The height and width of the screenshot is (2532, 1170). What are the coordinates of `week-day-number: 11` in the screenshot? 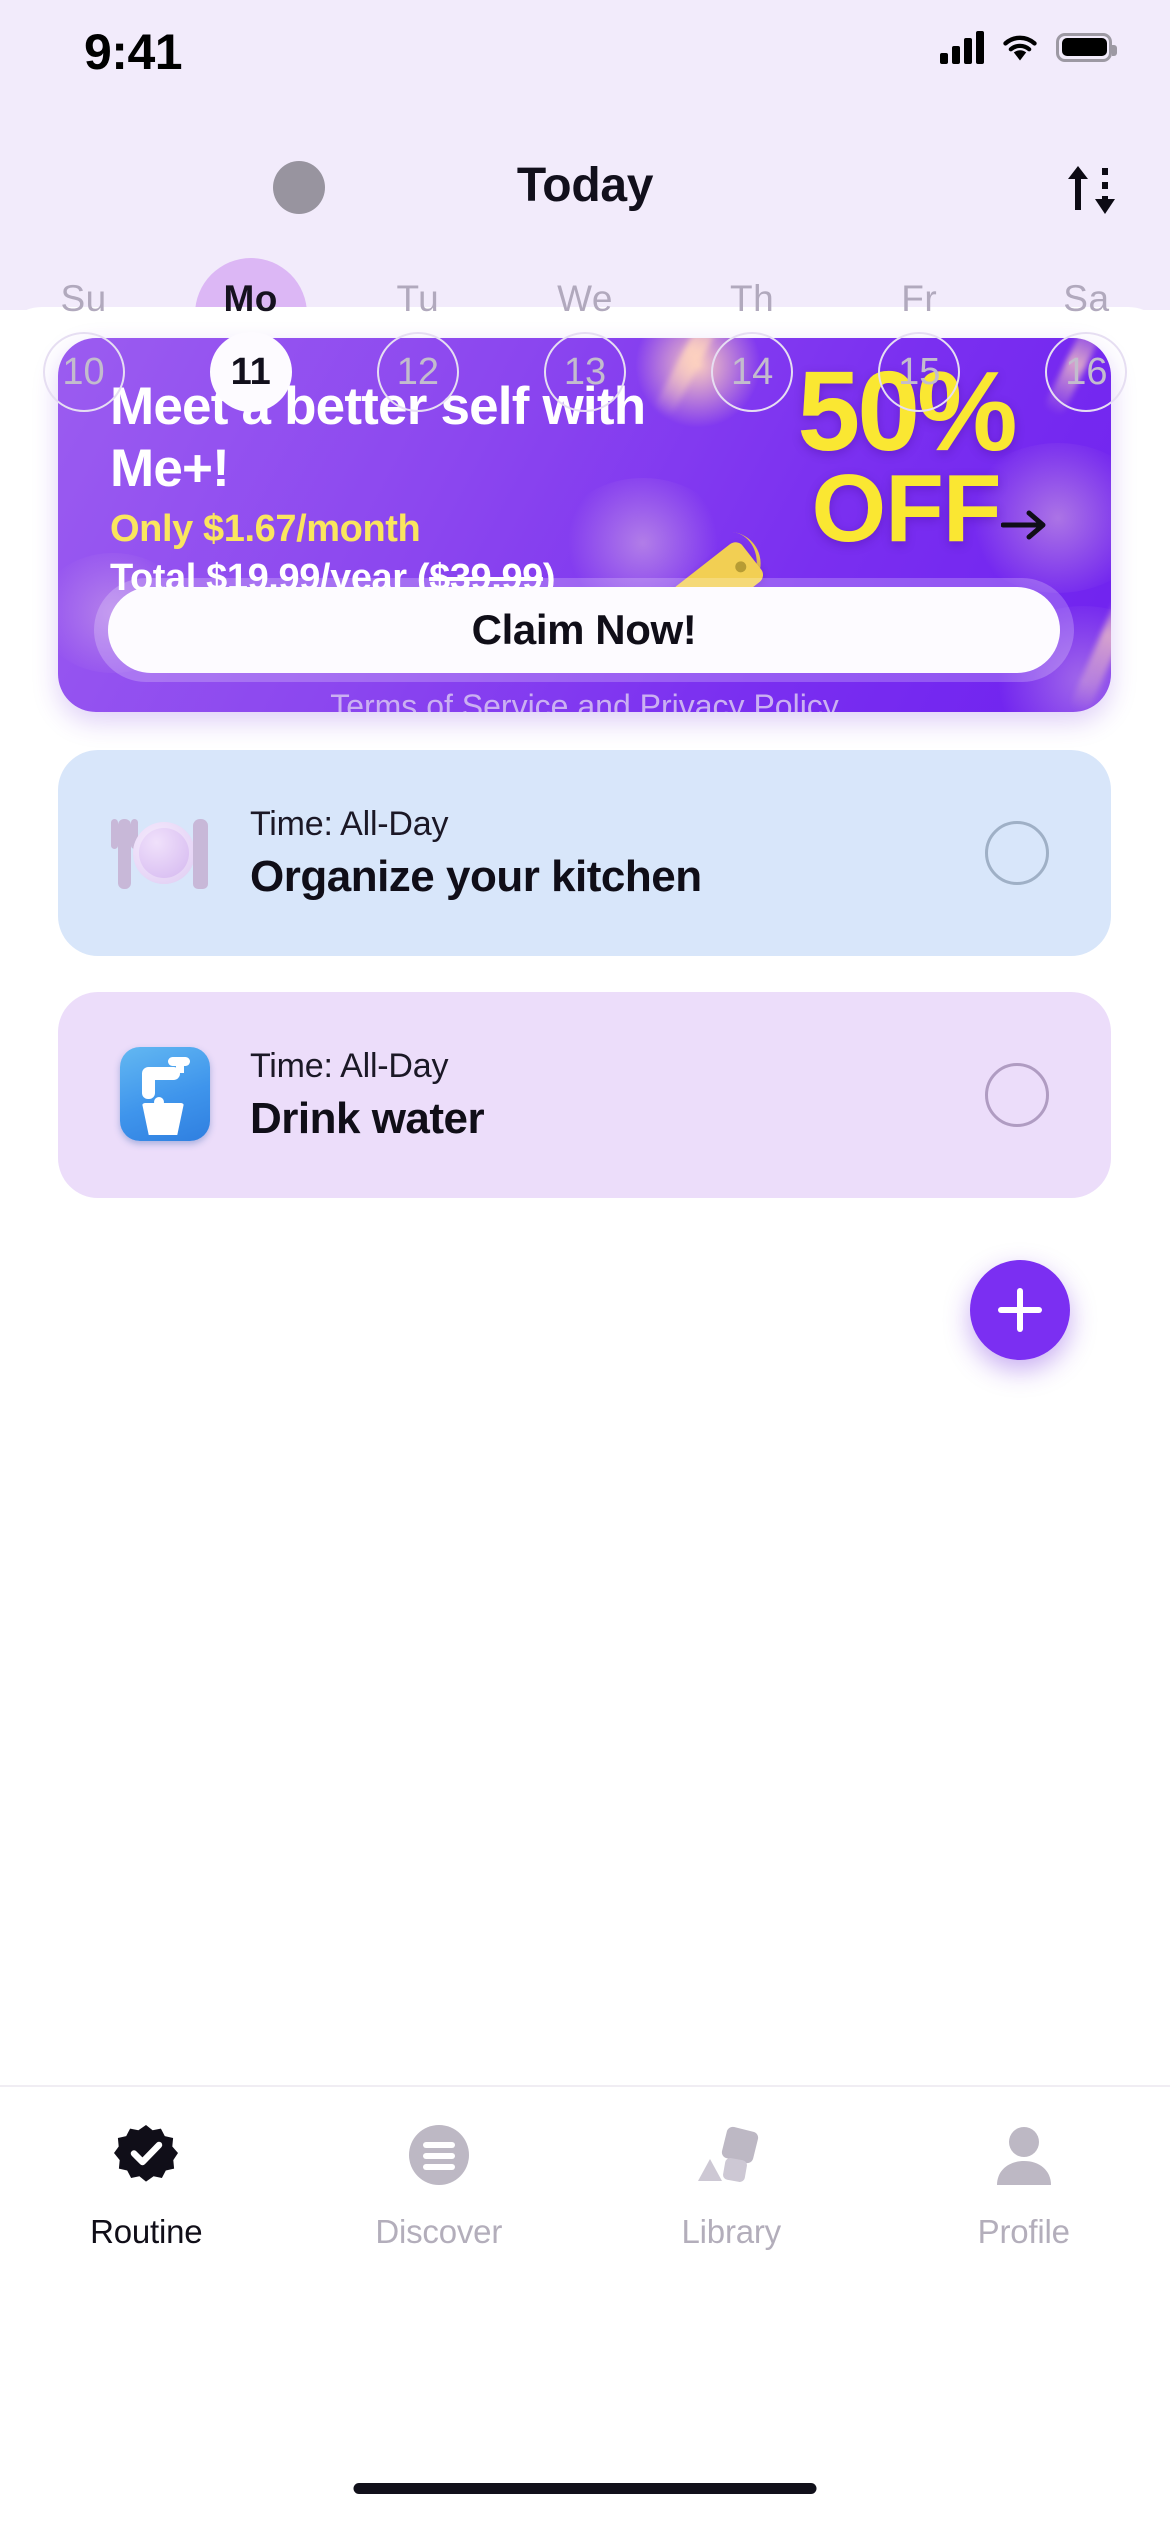 It's located at (250, 372).